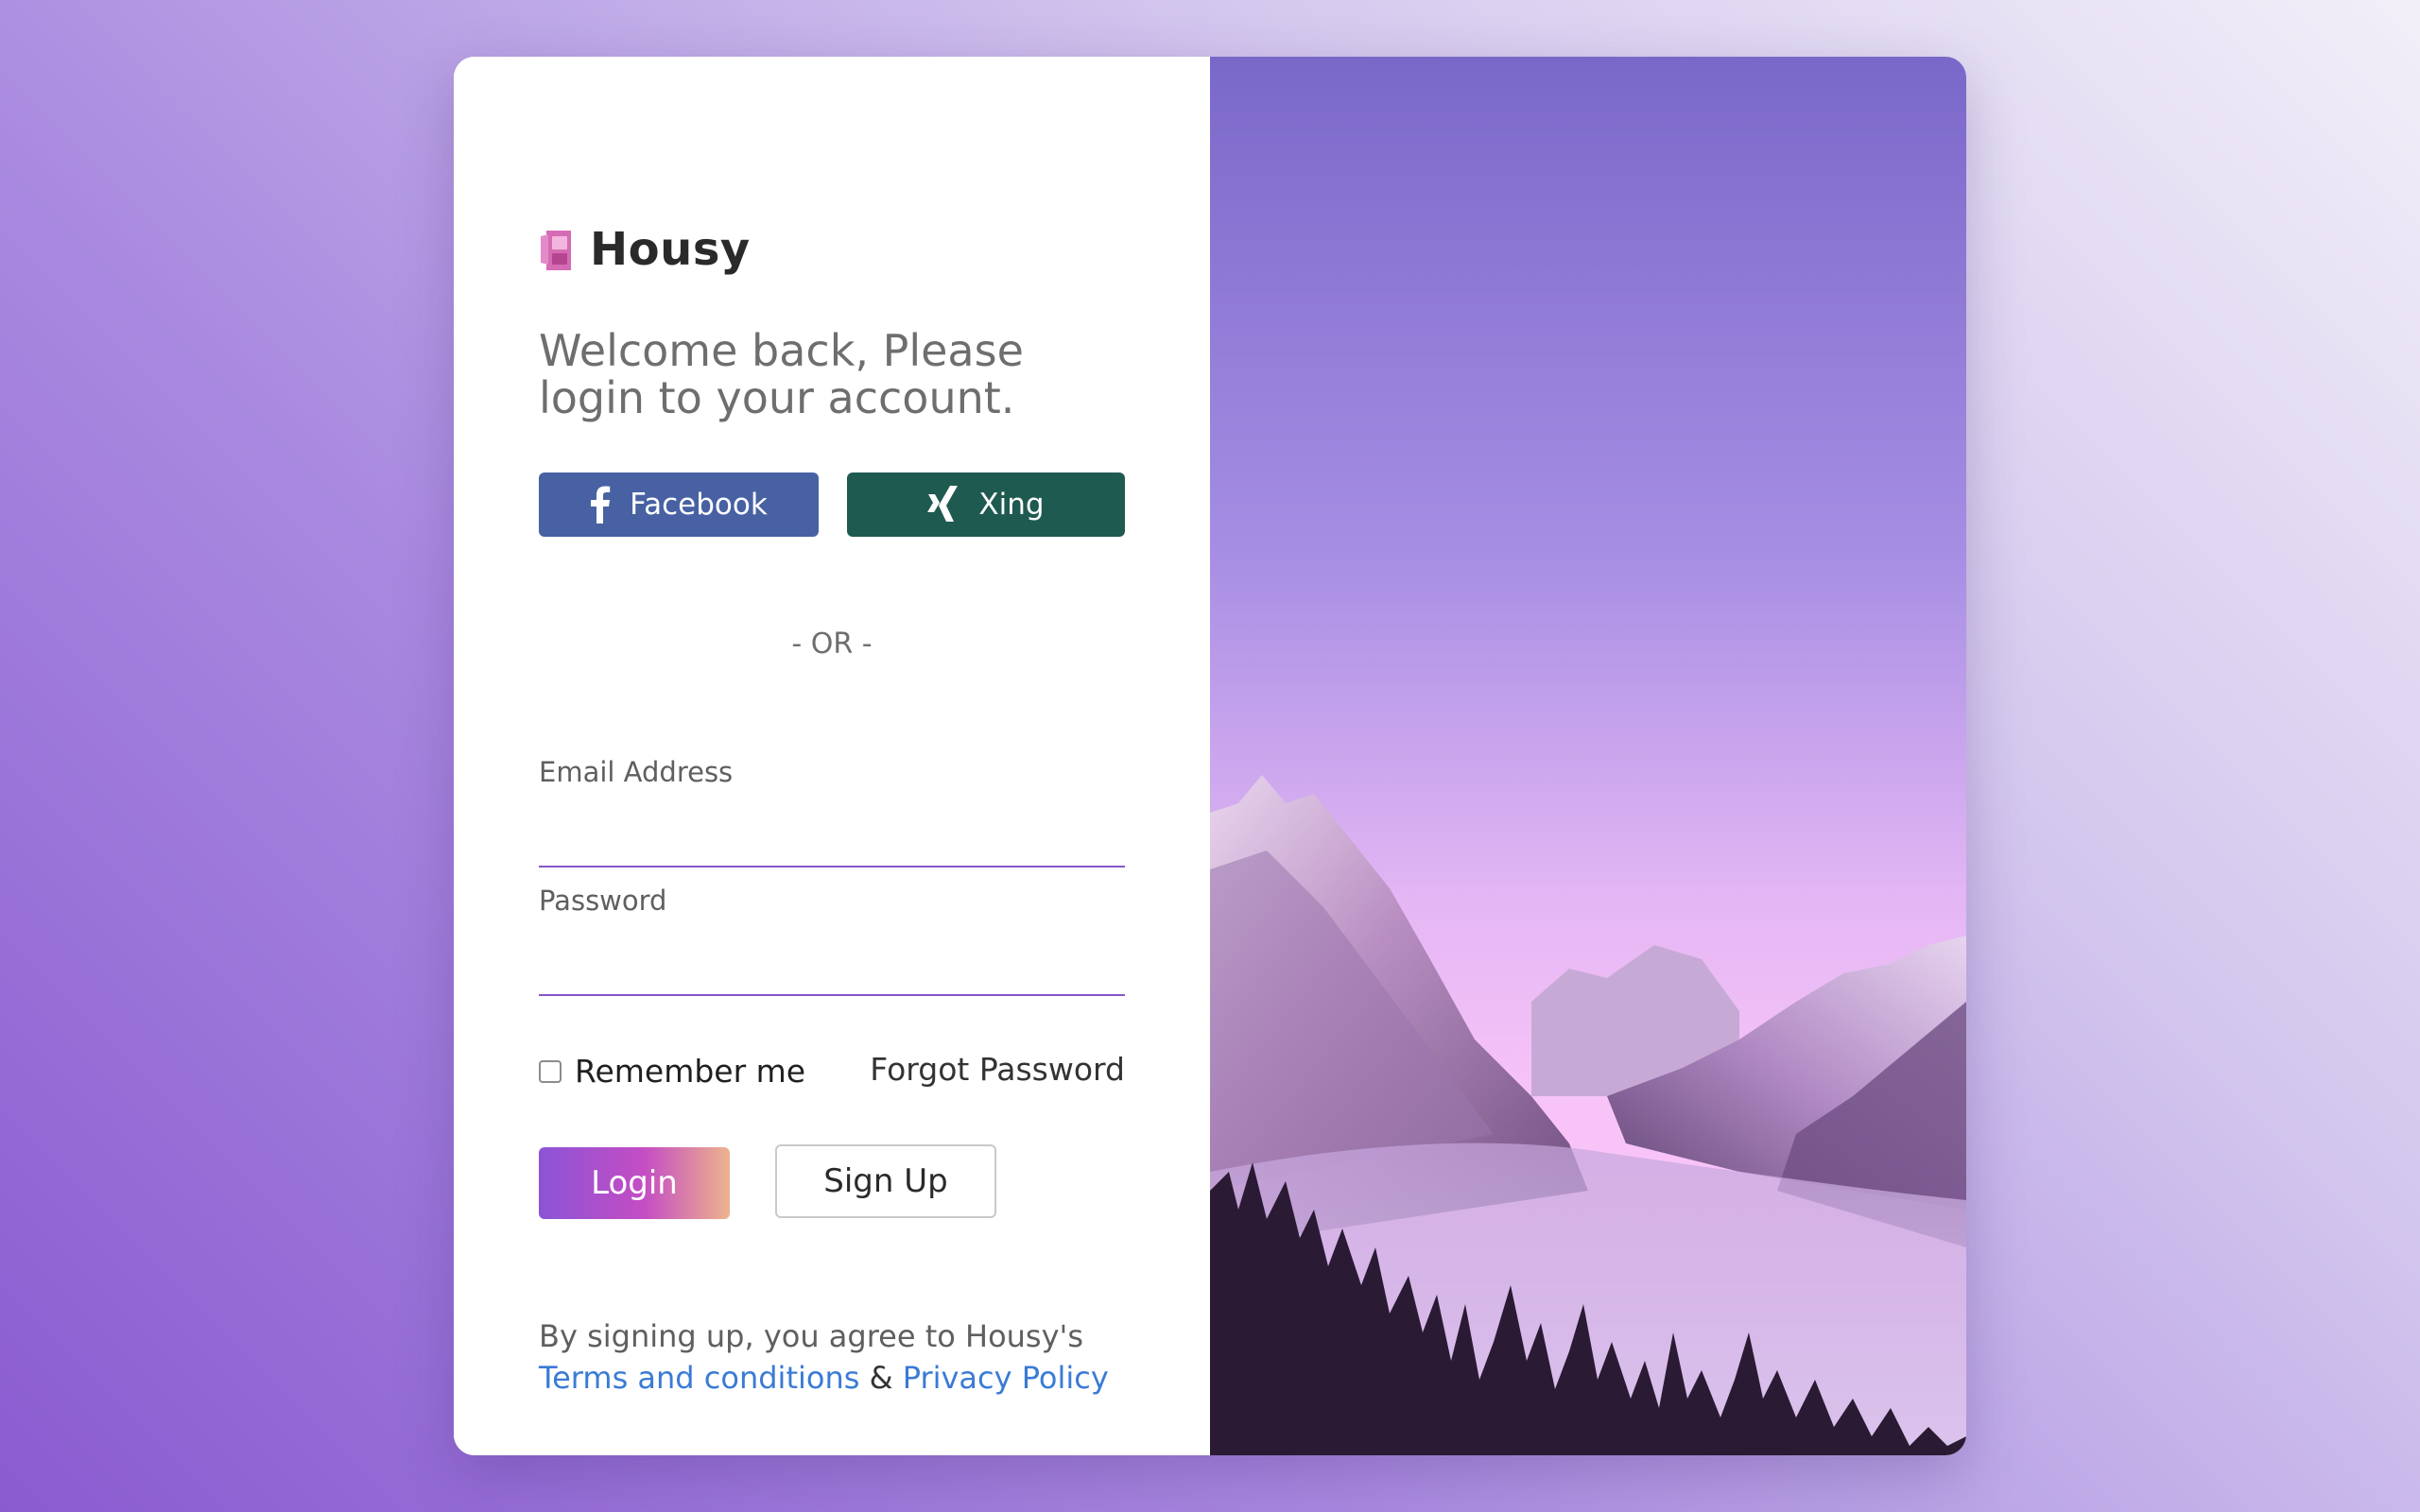  What do you see at coordinates (811, 1336) in the screenshot?
I see `terms-prefix: By signing up, you agree to Housy's` at bounding box center [811, 1336].